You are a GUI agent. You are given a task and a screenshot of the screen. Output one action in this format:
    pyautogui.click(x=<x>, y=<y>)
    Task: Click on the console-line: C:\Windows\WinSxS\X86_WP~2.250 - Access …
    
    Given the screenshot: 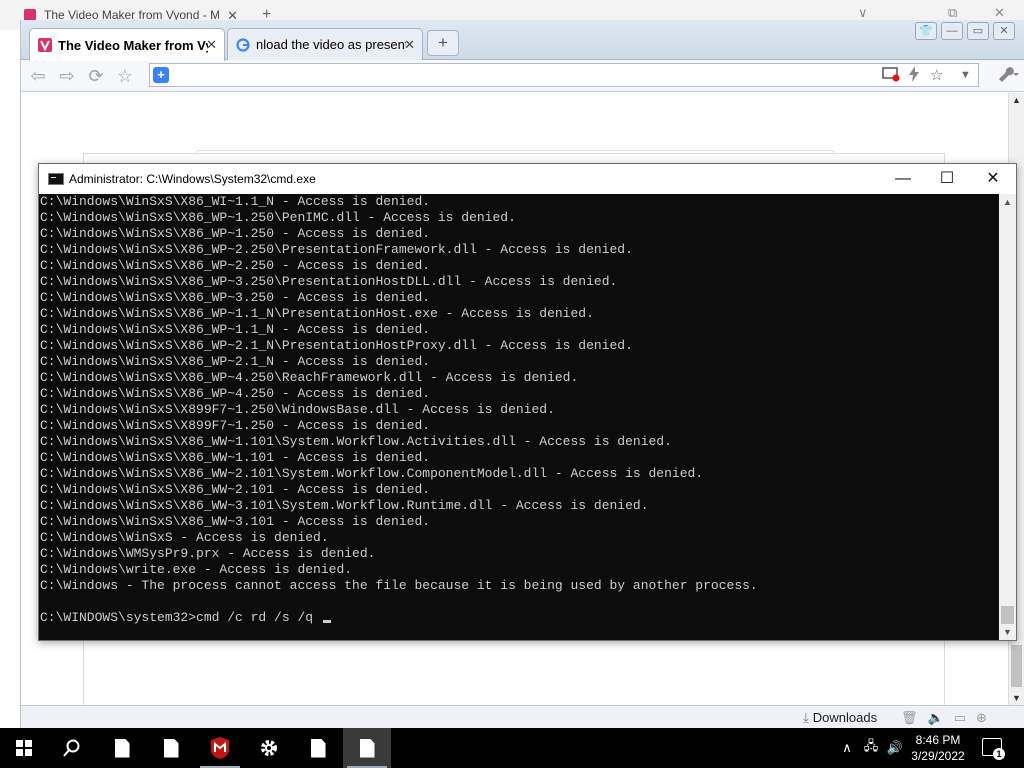 What is the action you would take?
    pyautogui.click(x=235, y=265)
    